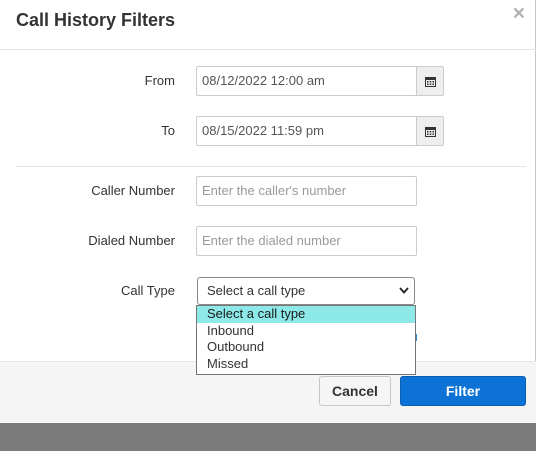  What do you see at coordinates (306, 347) in the screenshot?
I see `call-type-option: Outbound` at bounding box center [306, 347].